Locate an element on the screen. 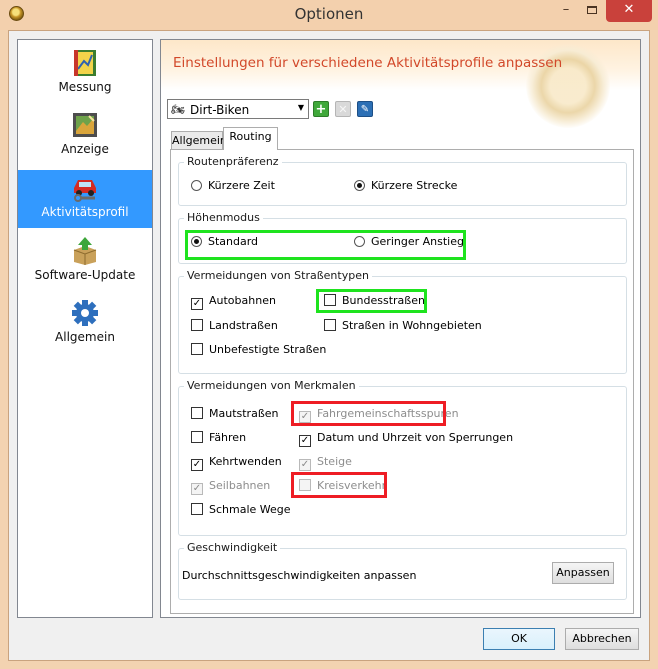  radio-label: Kürzere Strecke is located at coordinates (414, 185).